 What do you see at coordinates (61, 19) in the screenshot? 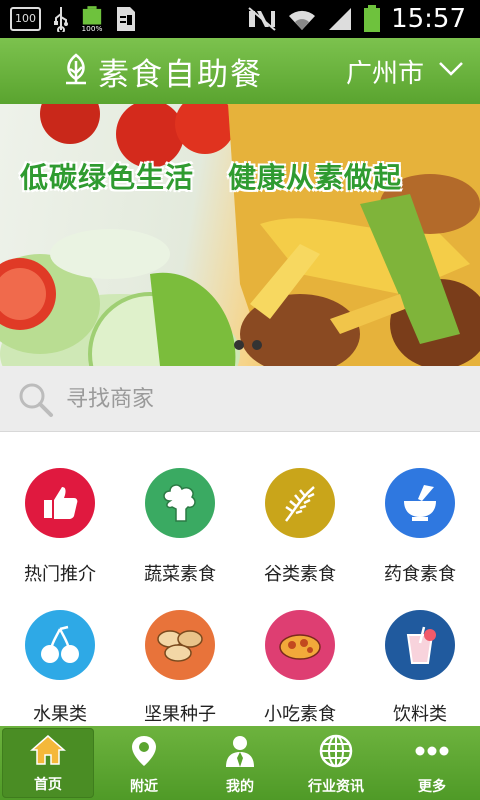
I see `usb-icon` at bounding box center [61, 19].